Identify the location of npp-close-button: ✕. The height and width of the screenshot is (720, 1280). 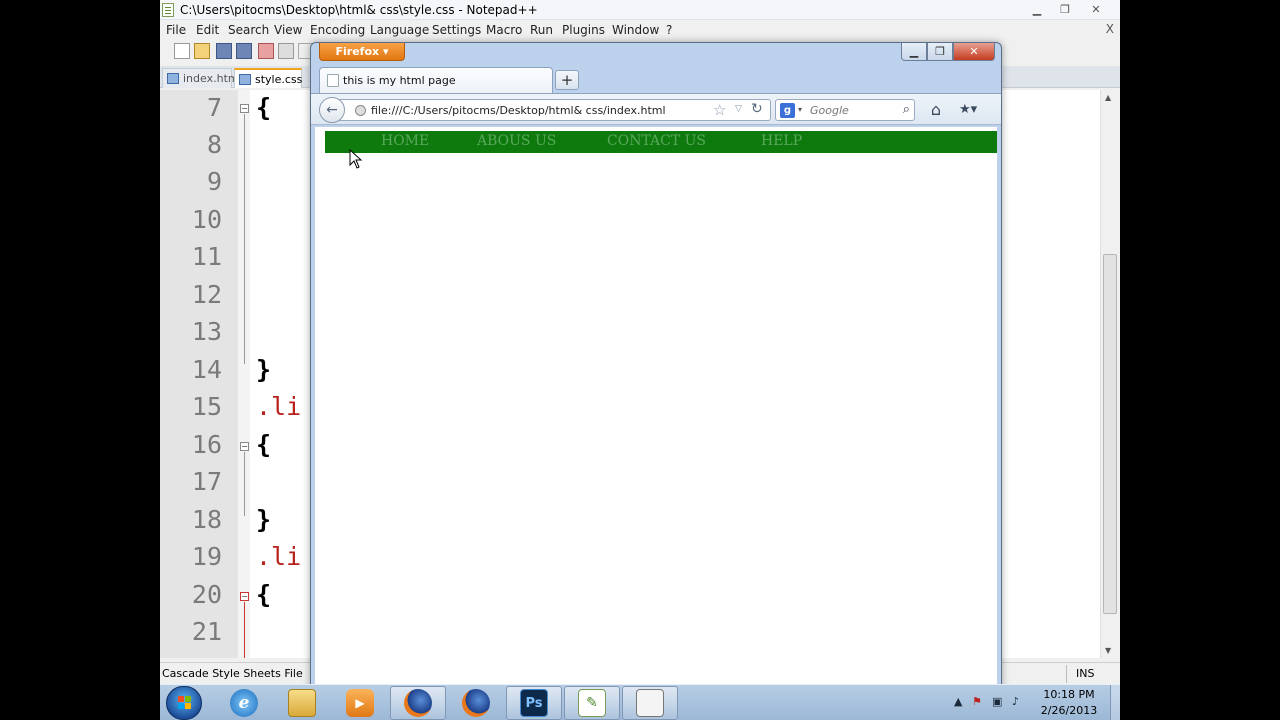
(1096, 9).